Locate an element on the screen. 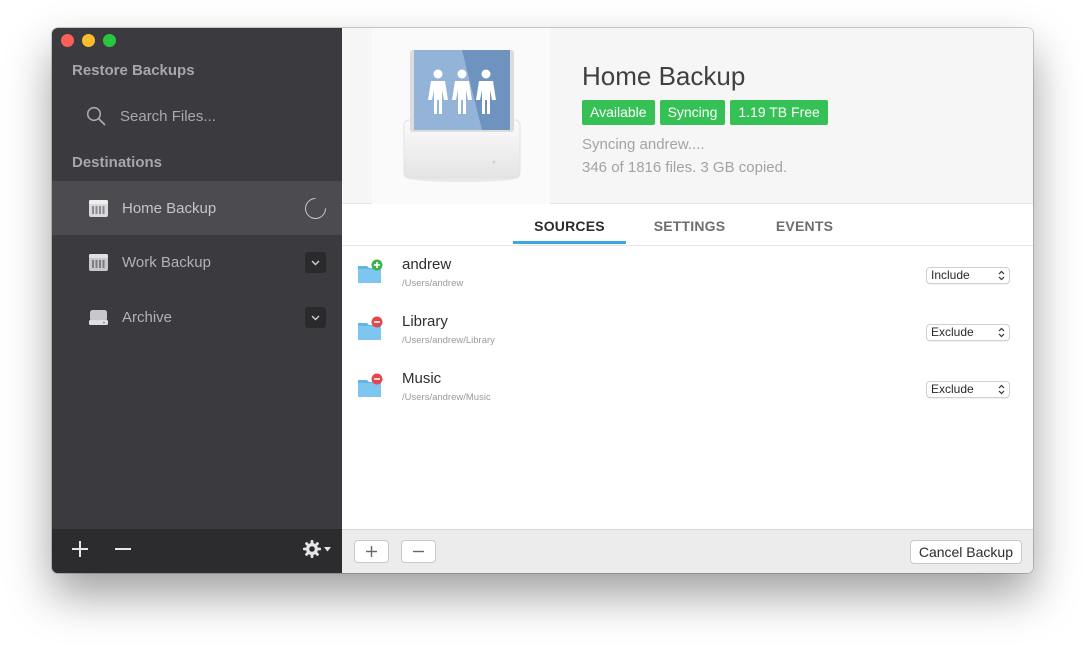 The width and height of the screenshot is (1085, 654). tab-sources: SOURCES is located at coordinates (569, 226).